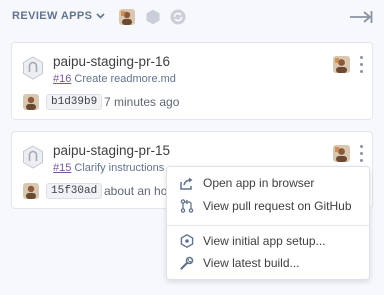  Describe the element at coordinates (52, 16) in the screenshot. I see `review-apps-title-label: REVIEW APPS` at that location.